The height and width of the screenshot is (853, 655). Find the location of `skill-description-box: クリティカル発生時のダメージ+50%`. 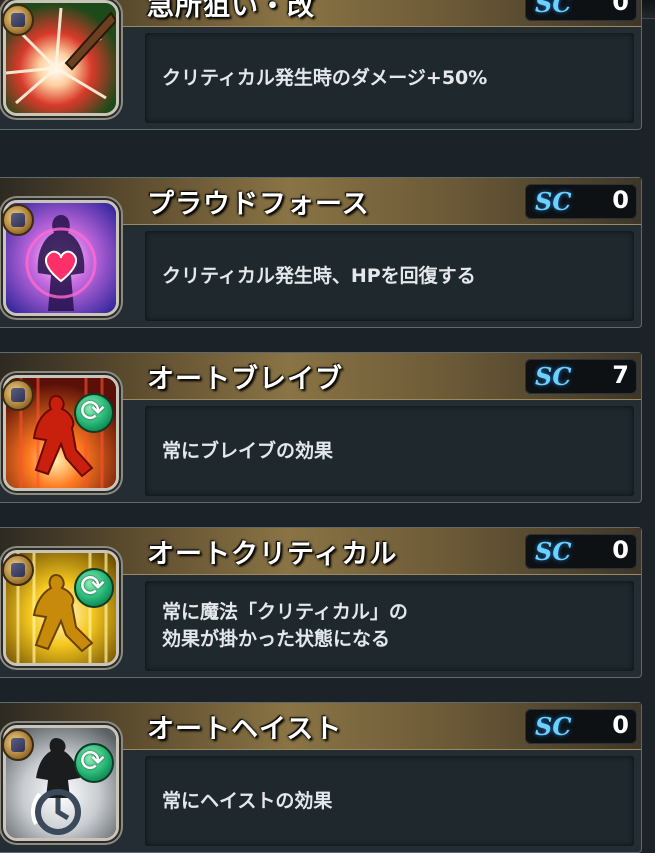

skill-description-box: クリティカル発生時のダメージ+50% is located at coordinates (389, 78).